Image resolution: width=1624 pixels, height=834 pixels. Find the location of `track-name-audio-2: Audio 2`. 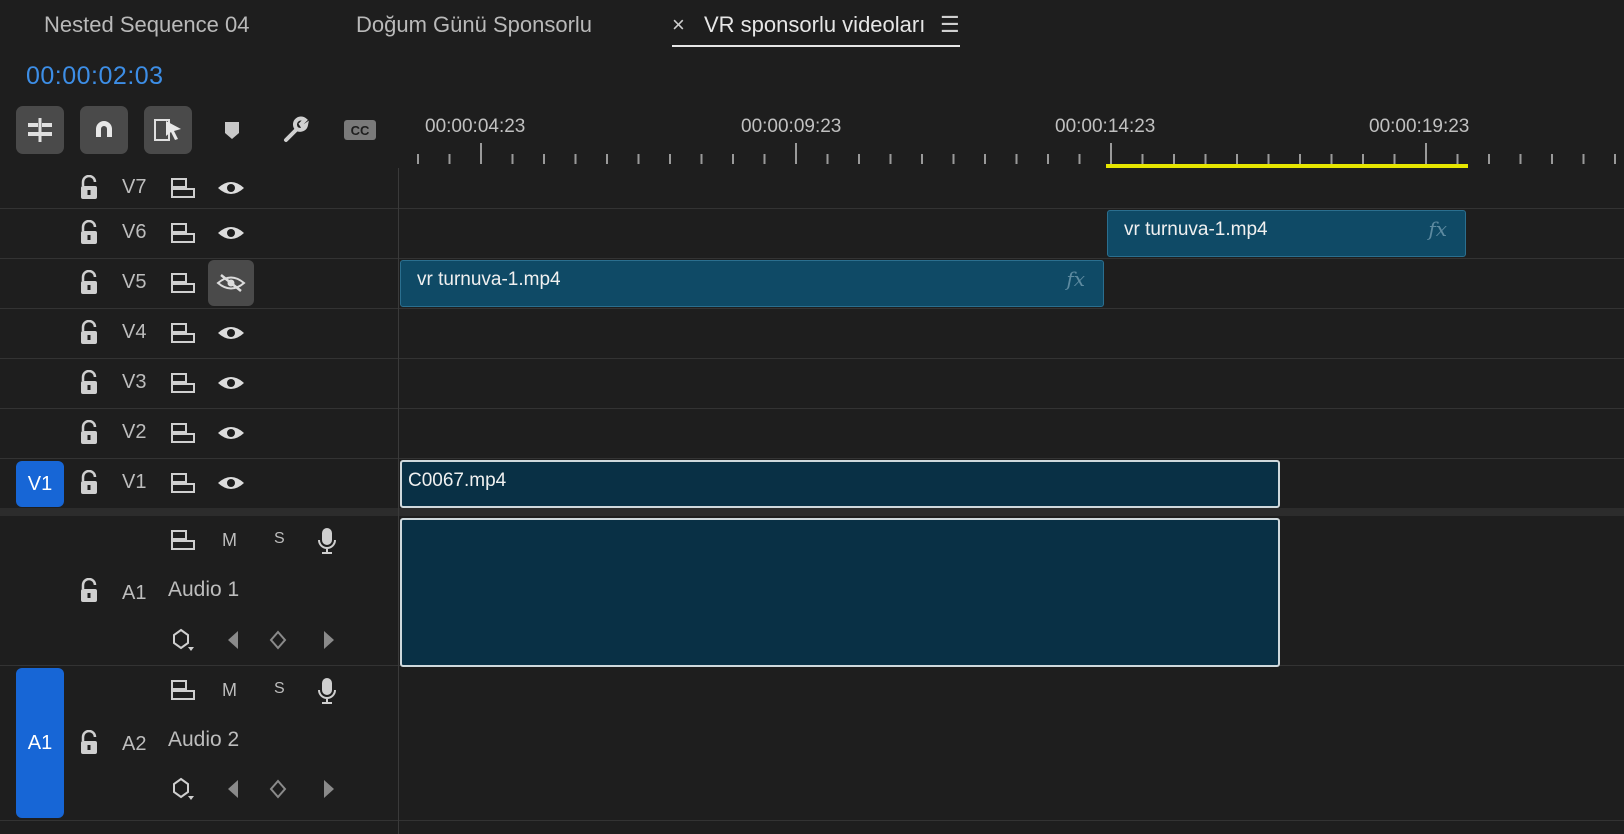

track-name-audio-2: Audio 2 is located at coordinates (203, 740).